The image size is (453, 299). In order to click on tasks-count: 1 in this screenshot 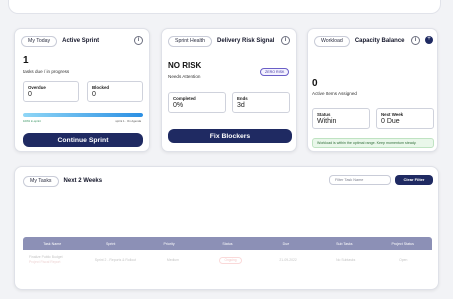, I will do `click(26, 60)`.